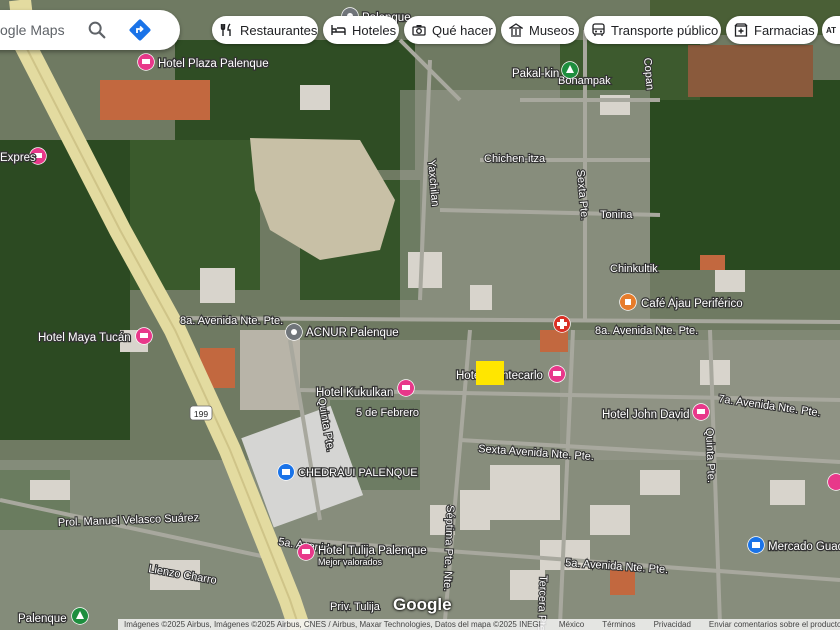 Image resolution: width=840 pixels, height=630 pixels. I want to click on privacy-link: Privacidad, so click(672, 624).